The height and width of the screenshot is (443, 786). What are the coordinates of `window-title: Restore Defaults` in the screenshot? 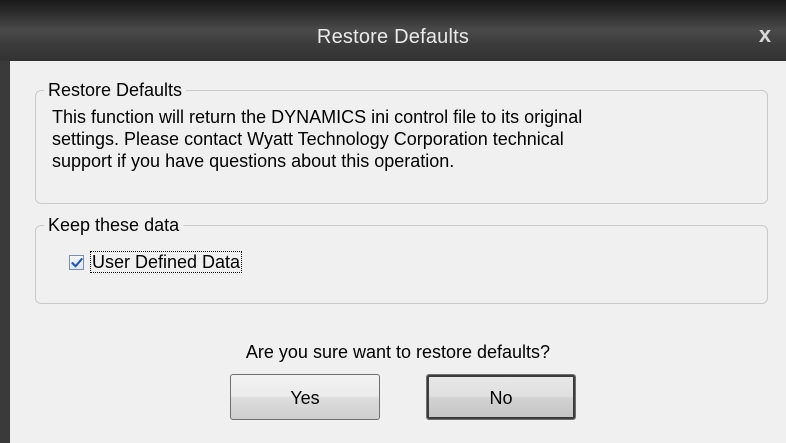 It's located at (393, 37).